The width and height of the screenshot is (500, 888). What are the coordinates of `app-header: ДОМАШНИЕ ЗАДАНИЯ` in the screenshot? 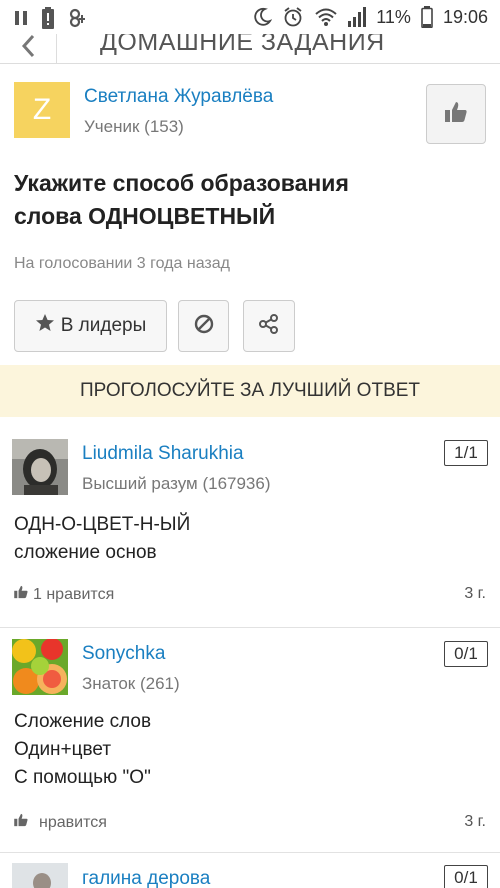 It's located at (250, 49).